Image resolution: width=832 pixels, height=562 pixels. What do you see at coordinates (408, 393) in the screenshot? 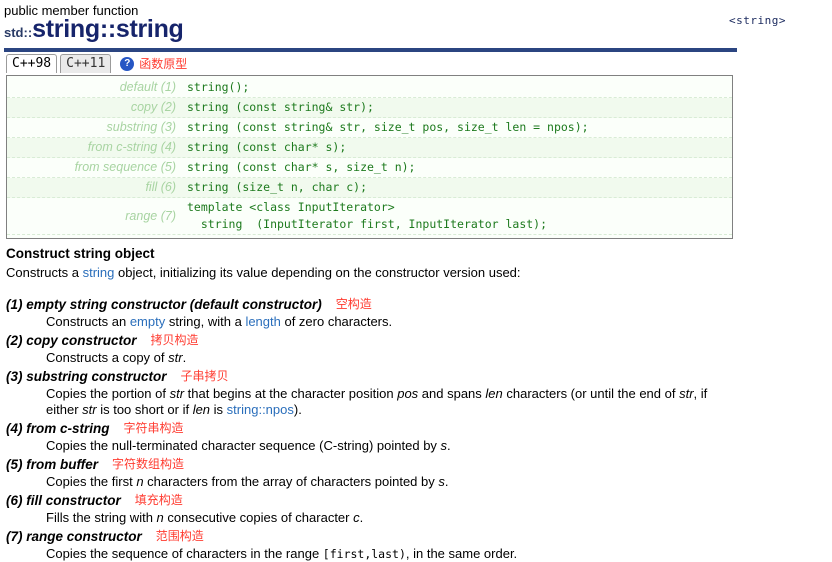
I see `parameter-name: pos` at bounding box center [408, 393].